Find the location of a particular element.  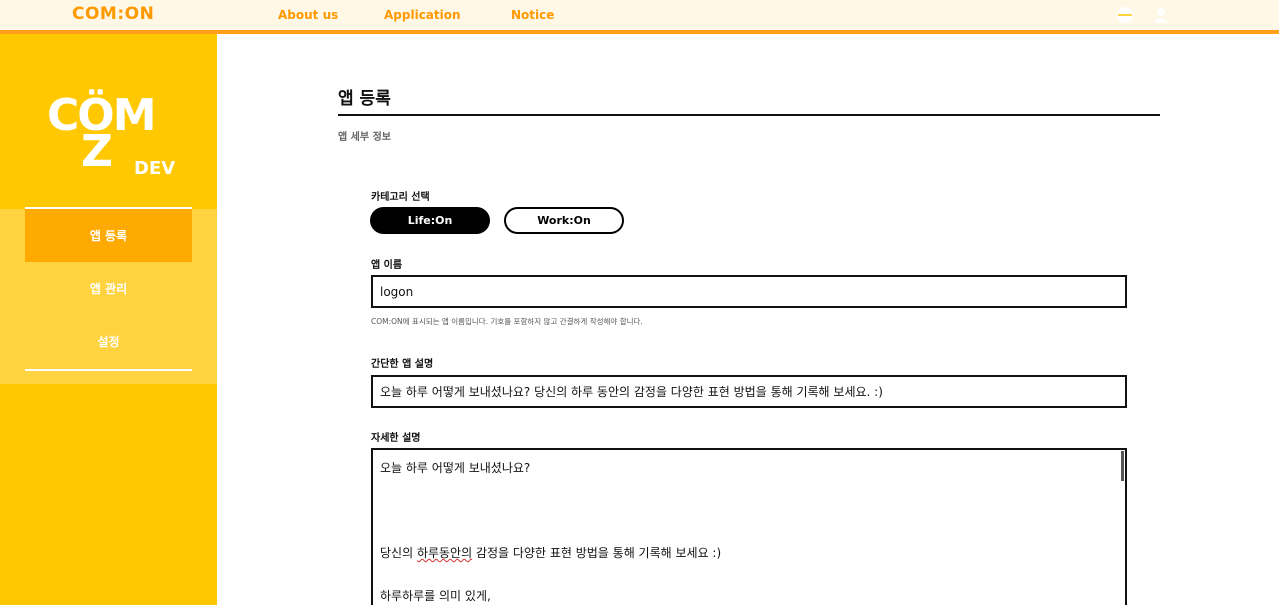

app-name-label: 앱 이름 is located at coordinates (387, 265).